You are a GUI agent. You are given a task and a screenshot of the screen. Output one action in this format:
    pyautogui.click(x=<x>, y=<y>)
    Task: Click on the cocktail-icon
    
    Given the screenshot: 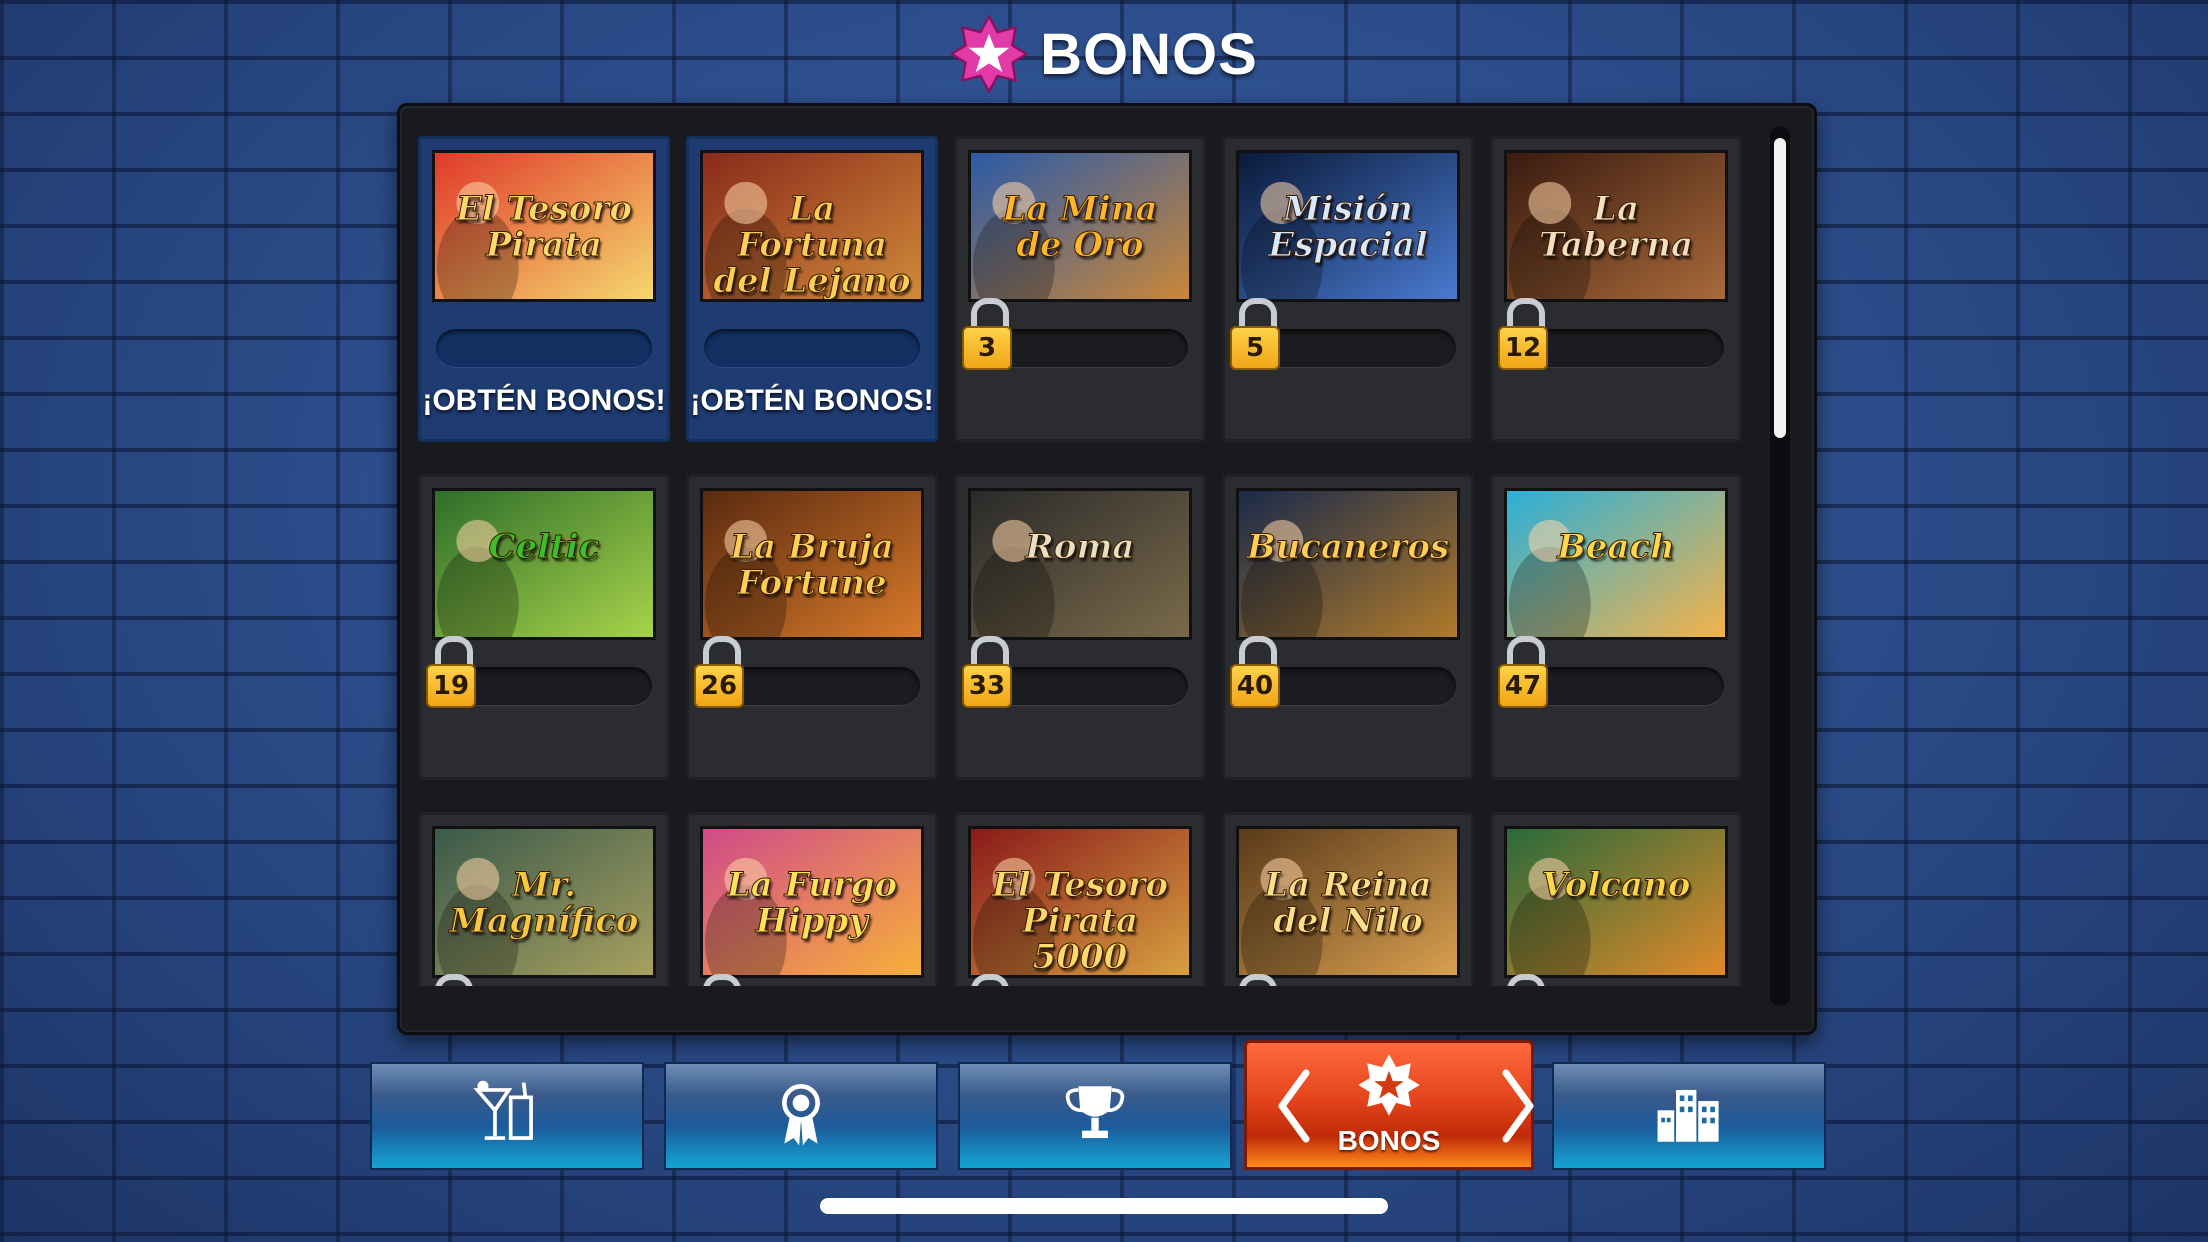 What is the action you would take?
    pyautogui.click(x=507, y=1116)
    